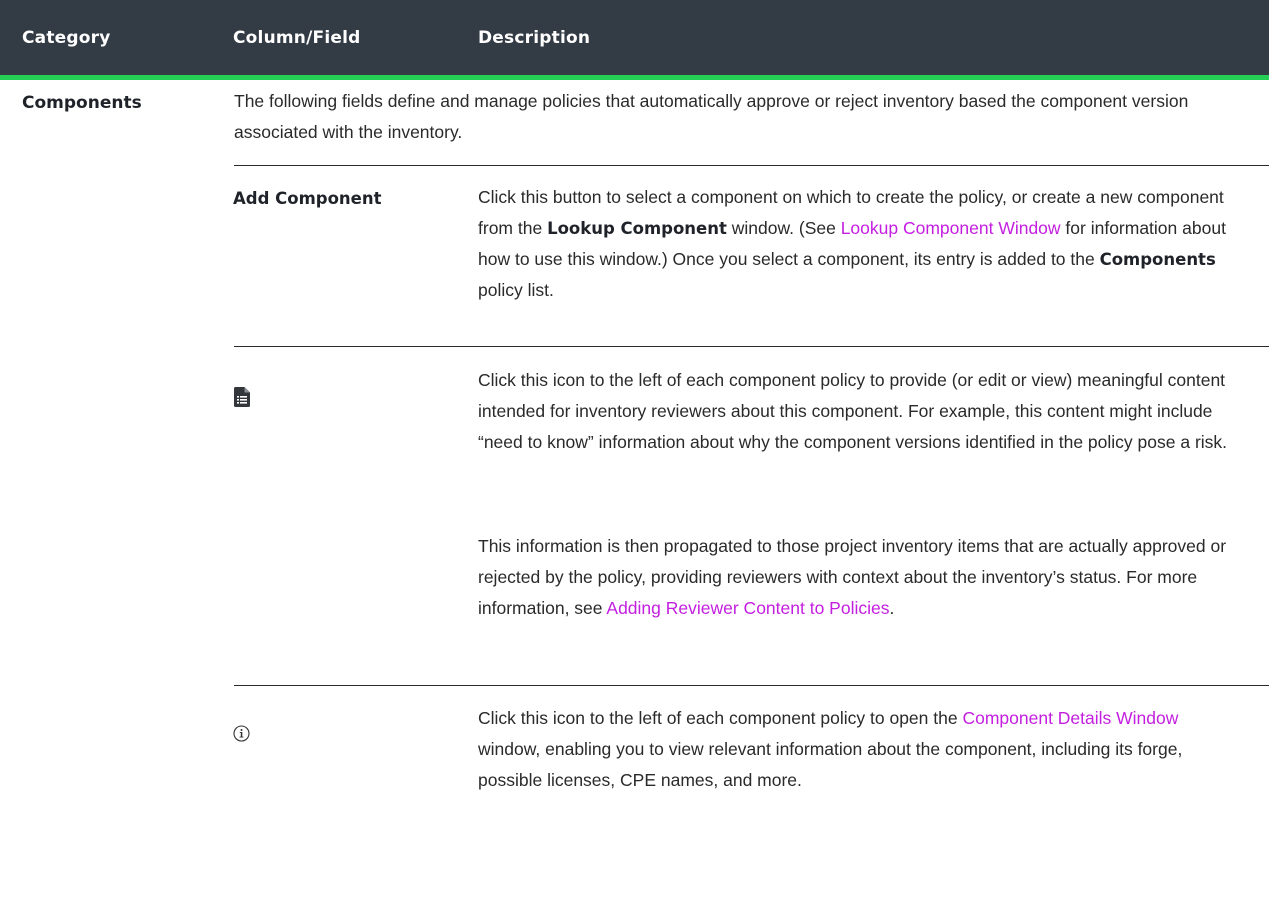 Image resolution: width=1269 pixels, height=903 pixels. What do you see at coordinates (951, 228) in the screenshot?
I see `lookup-component-window-link: Lookup Component Window` at bounding box center [951, 228].